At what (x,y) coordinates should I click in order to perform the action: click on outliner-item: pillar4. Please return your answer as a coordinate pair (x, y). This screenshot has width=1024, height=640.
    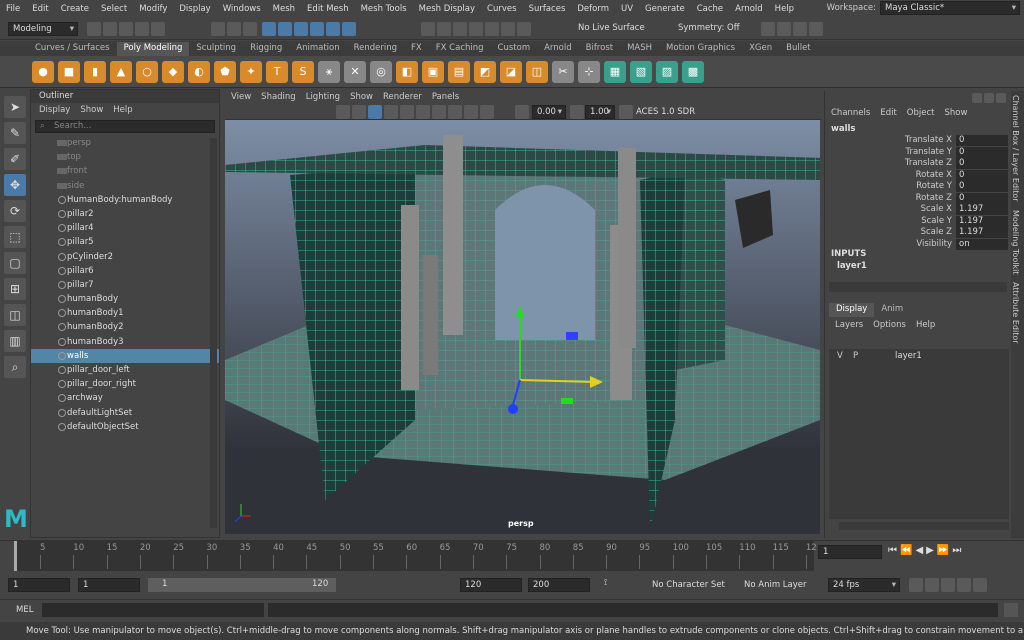
    Looking at the image, I should click on (125, 228).